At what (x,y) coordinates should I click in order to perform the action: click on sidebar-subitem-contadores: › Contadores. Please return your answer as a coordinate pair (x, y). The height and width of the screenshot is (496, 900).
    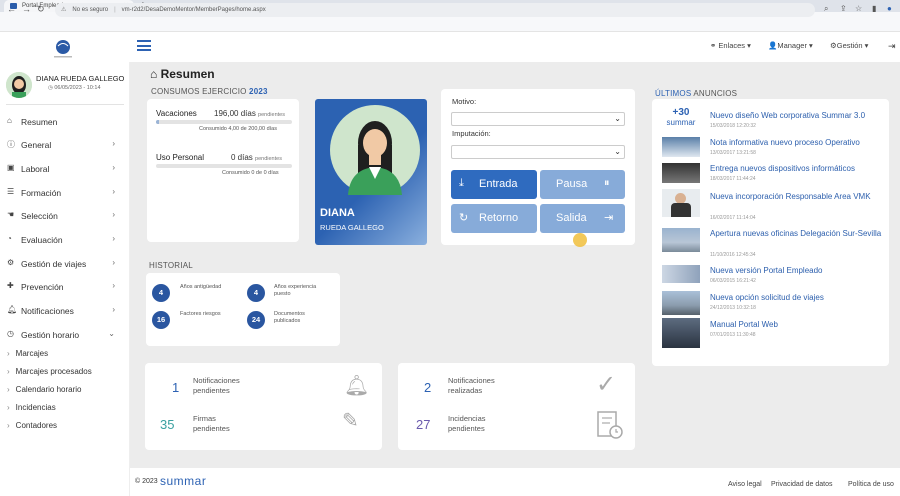
    Looking at the image, I should click on (32, 425).